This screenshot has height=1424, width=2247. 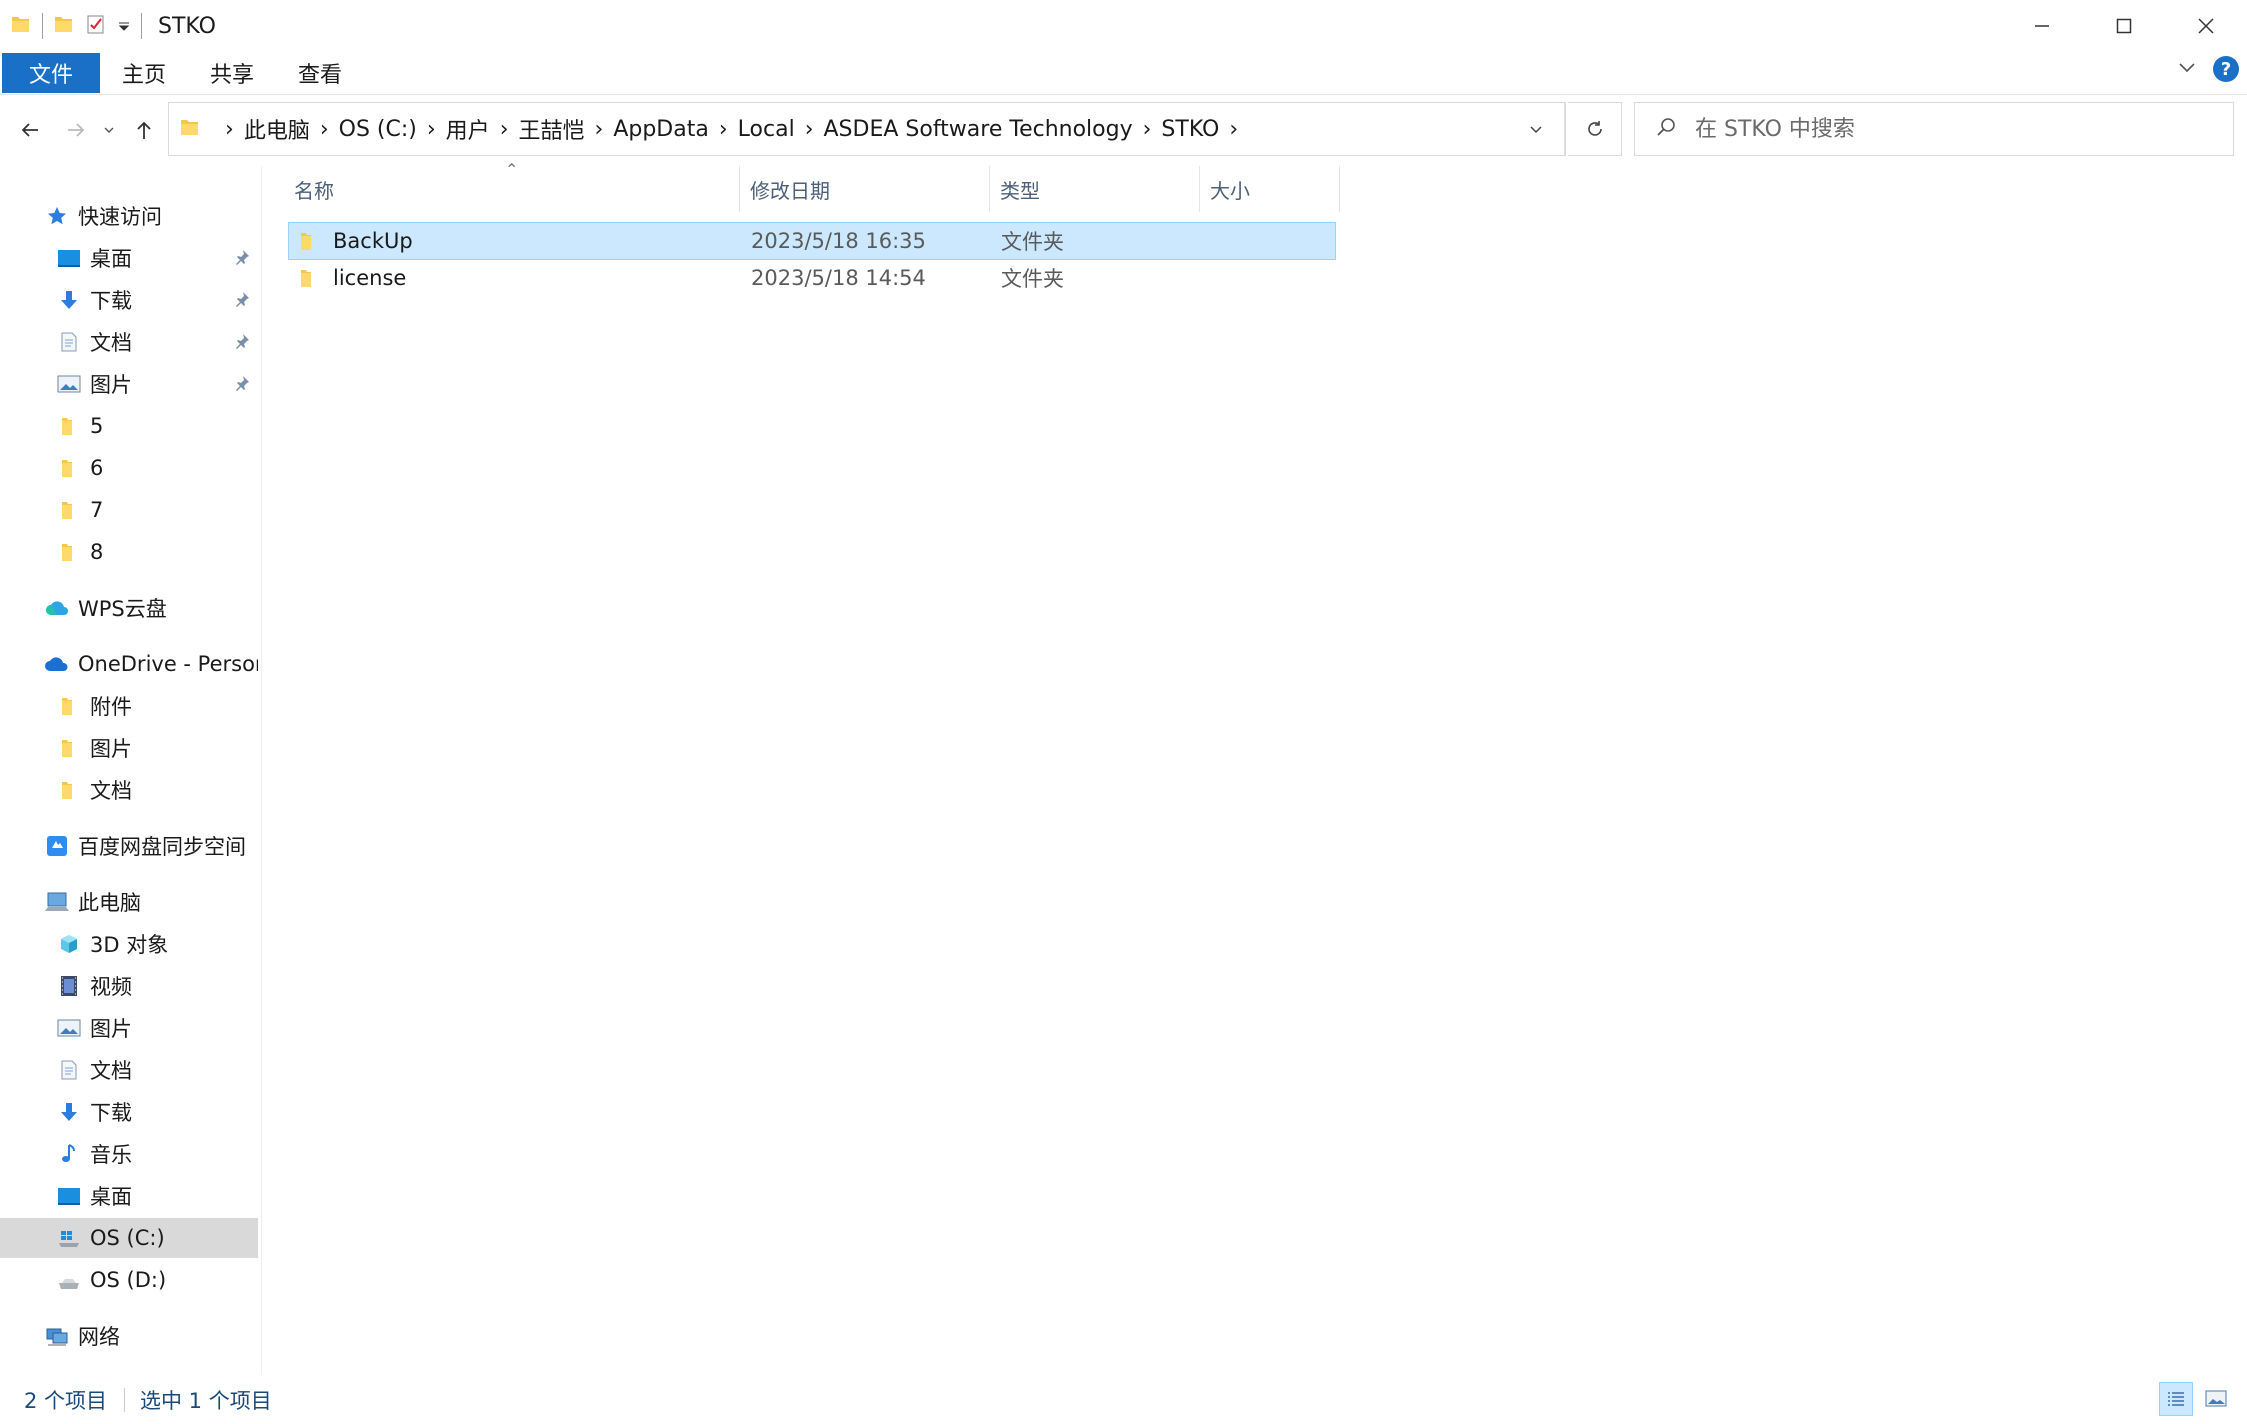 I want to click on customize-dropdown-icon, so click(x=124, y=26).